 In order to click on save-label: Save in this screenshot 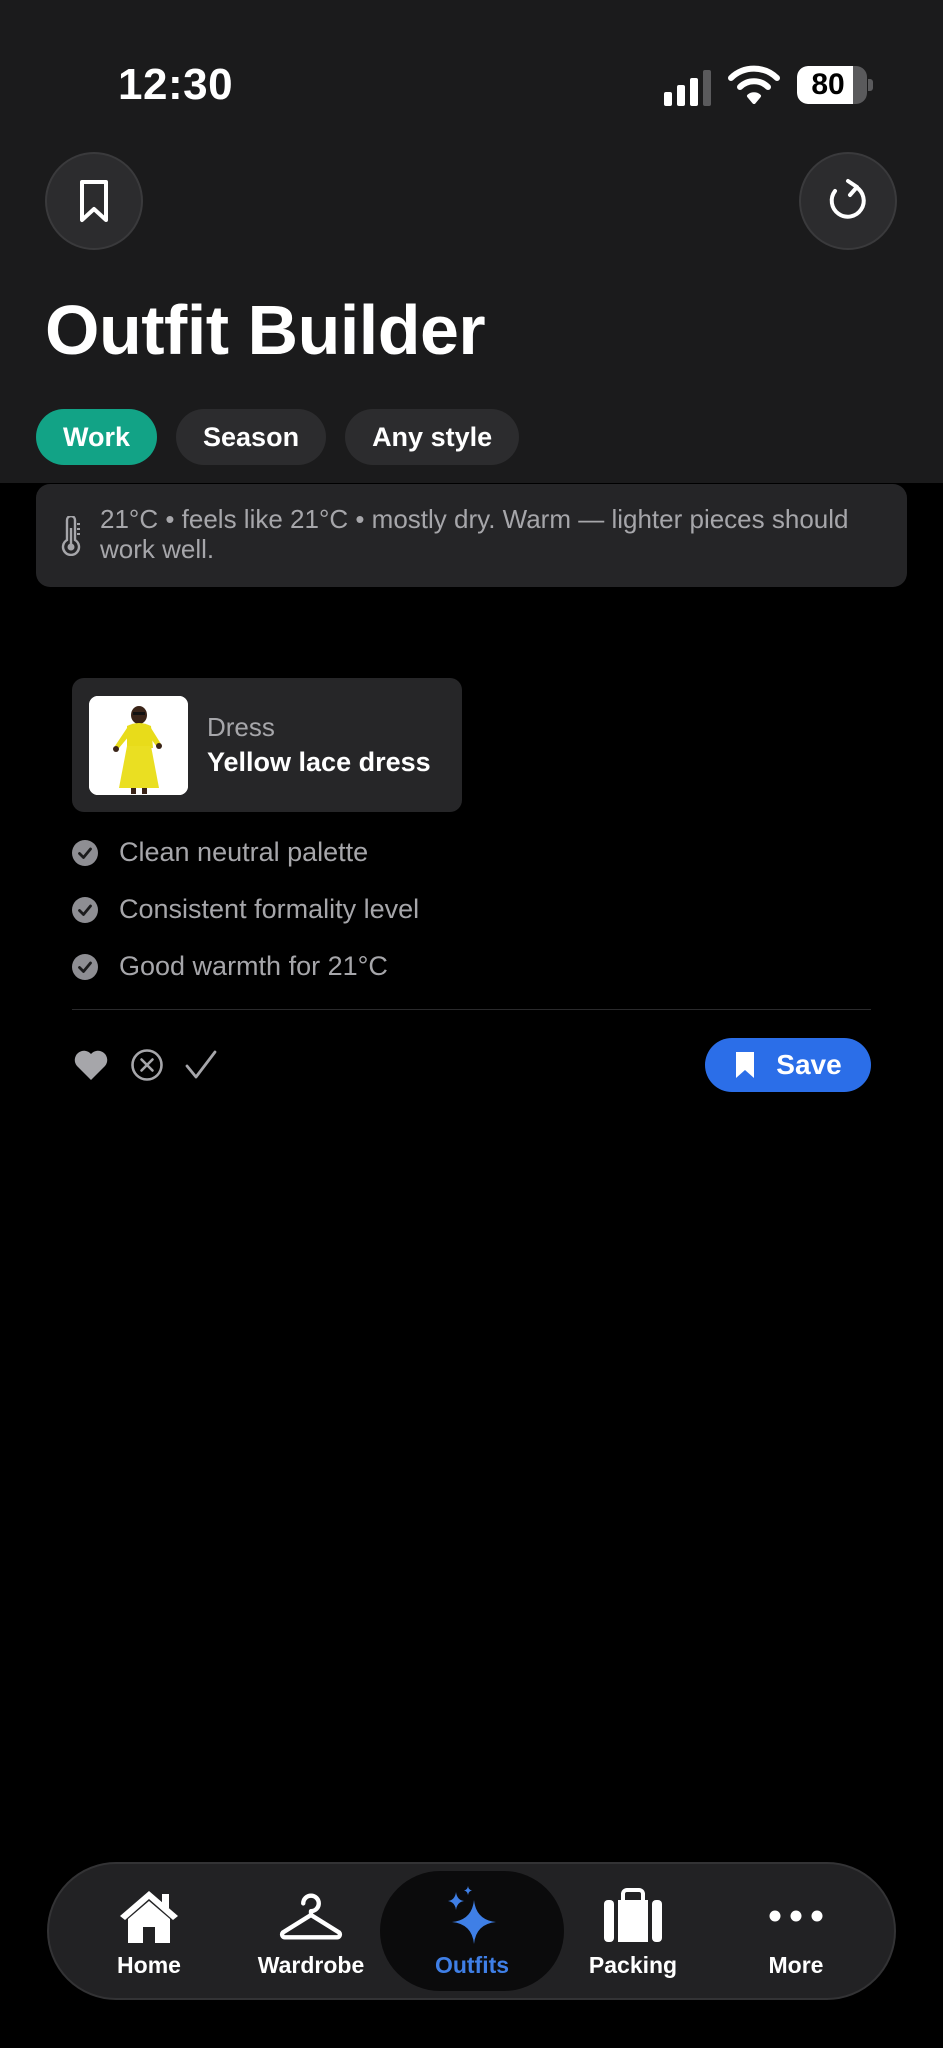, I will do `click(809, 1064)`.